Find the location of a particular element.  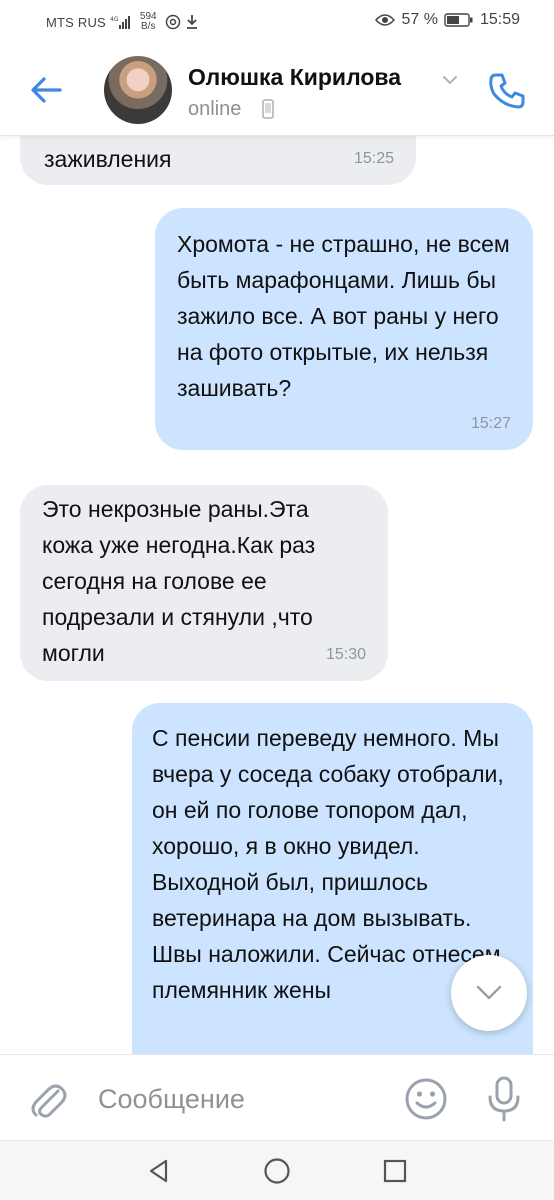

clock: 15:59 is located at coordinates (499, 19).